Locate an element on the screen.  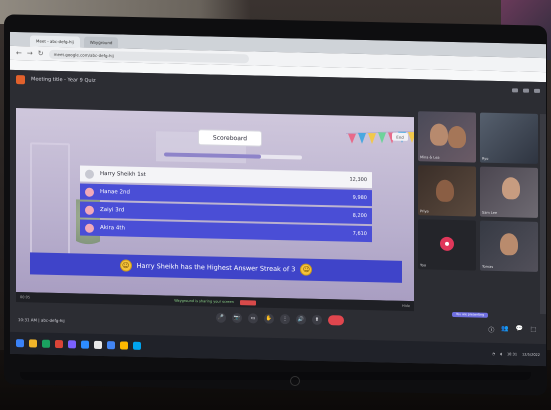
participant-tile: Ryo is located at coordinates (509, 138).